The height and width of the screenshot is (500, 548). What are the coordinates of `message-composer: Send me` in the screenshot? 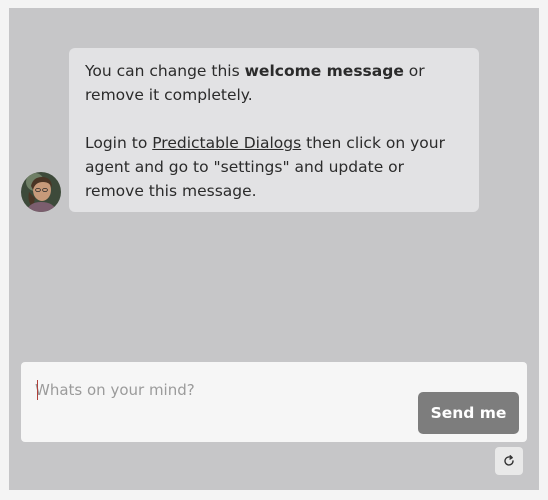 It's located at (274, 402).